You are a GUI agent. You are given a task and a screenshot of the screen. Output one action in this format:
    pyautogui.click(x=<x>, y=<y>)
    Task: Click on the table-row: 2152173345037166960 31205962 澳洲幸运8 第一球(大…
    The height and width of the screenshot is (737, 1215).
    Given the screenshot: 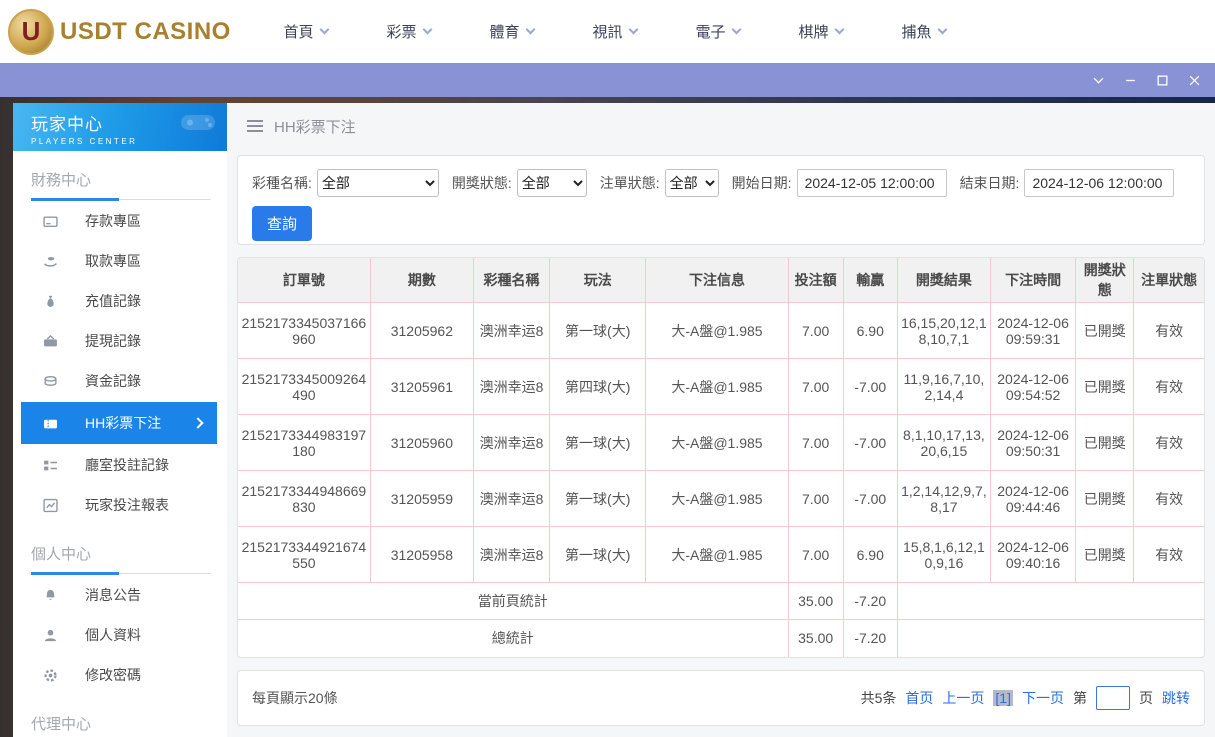 What is the action you would take?
    pyautogui.click(x=721, y=330)
    